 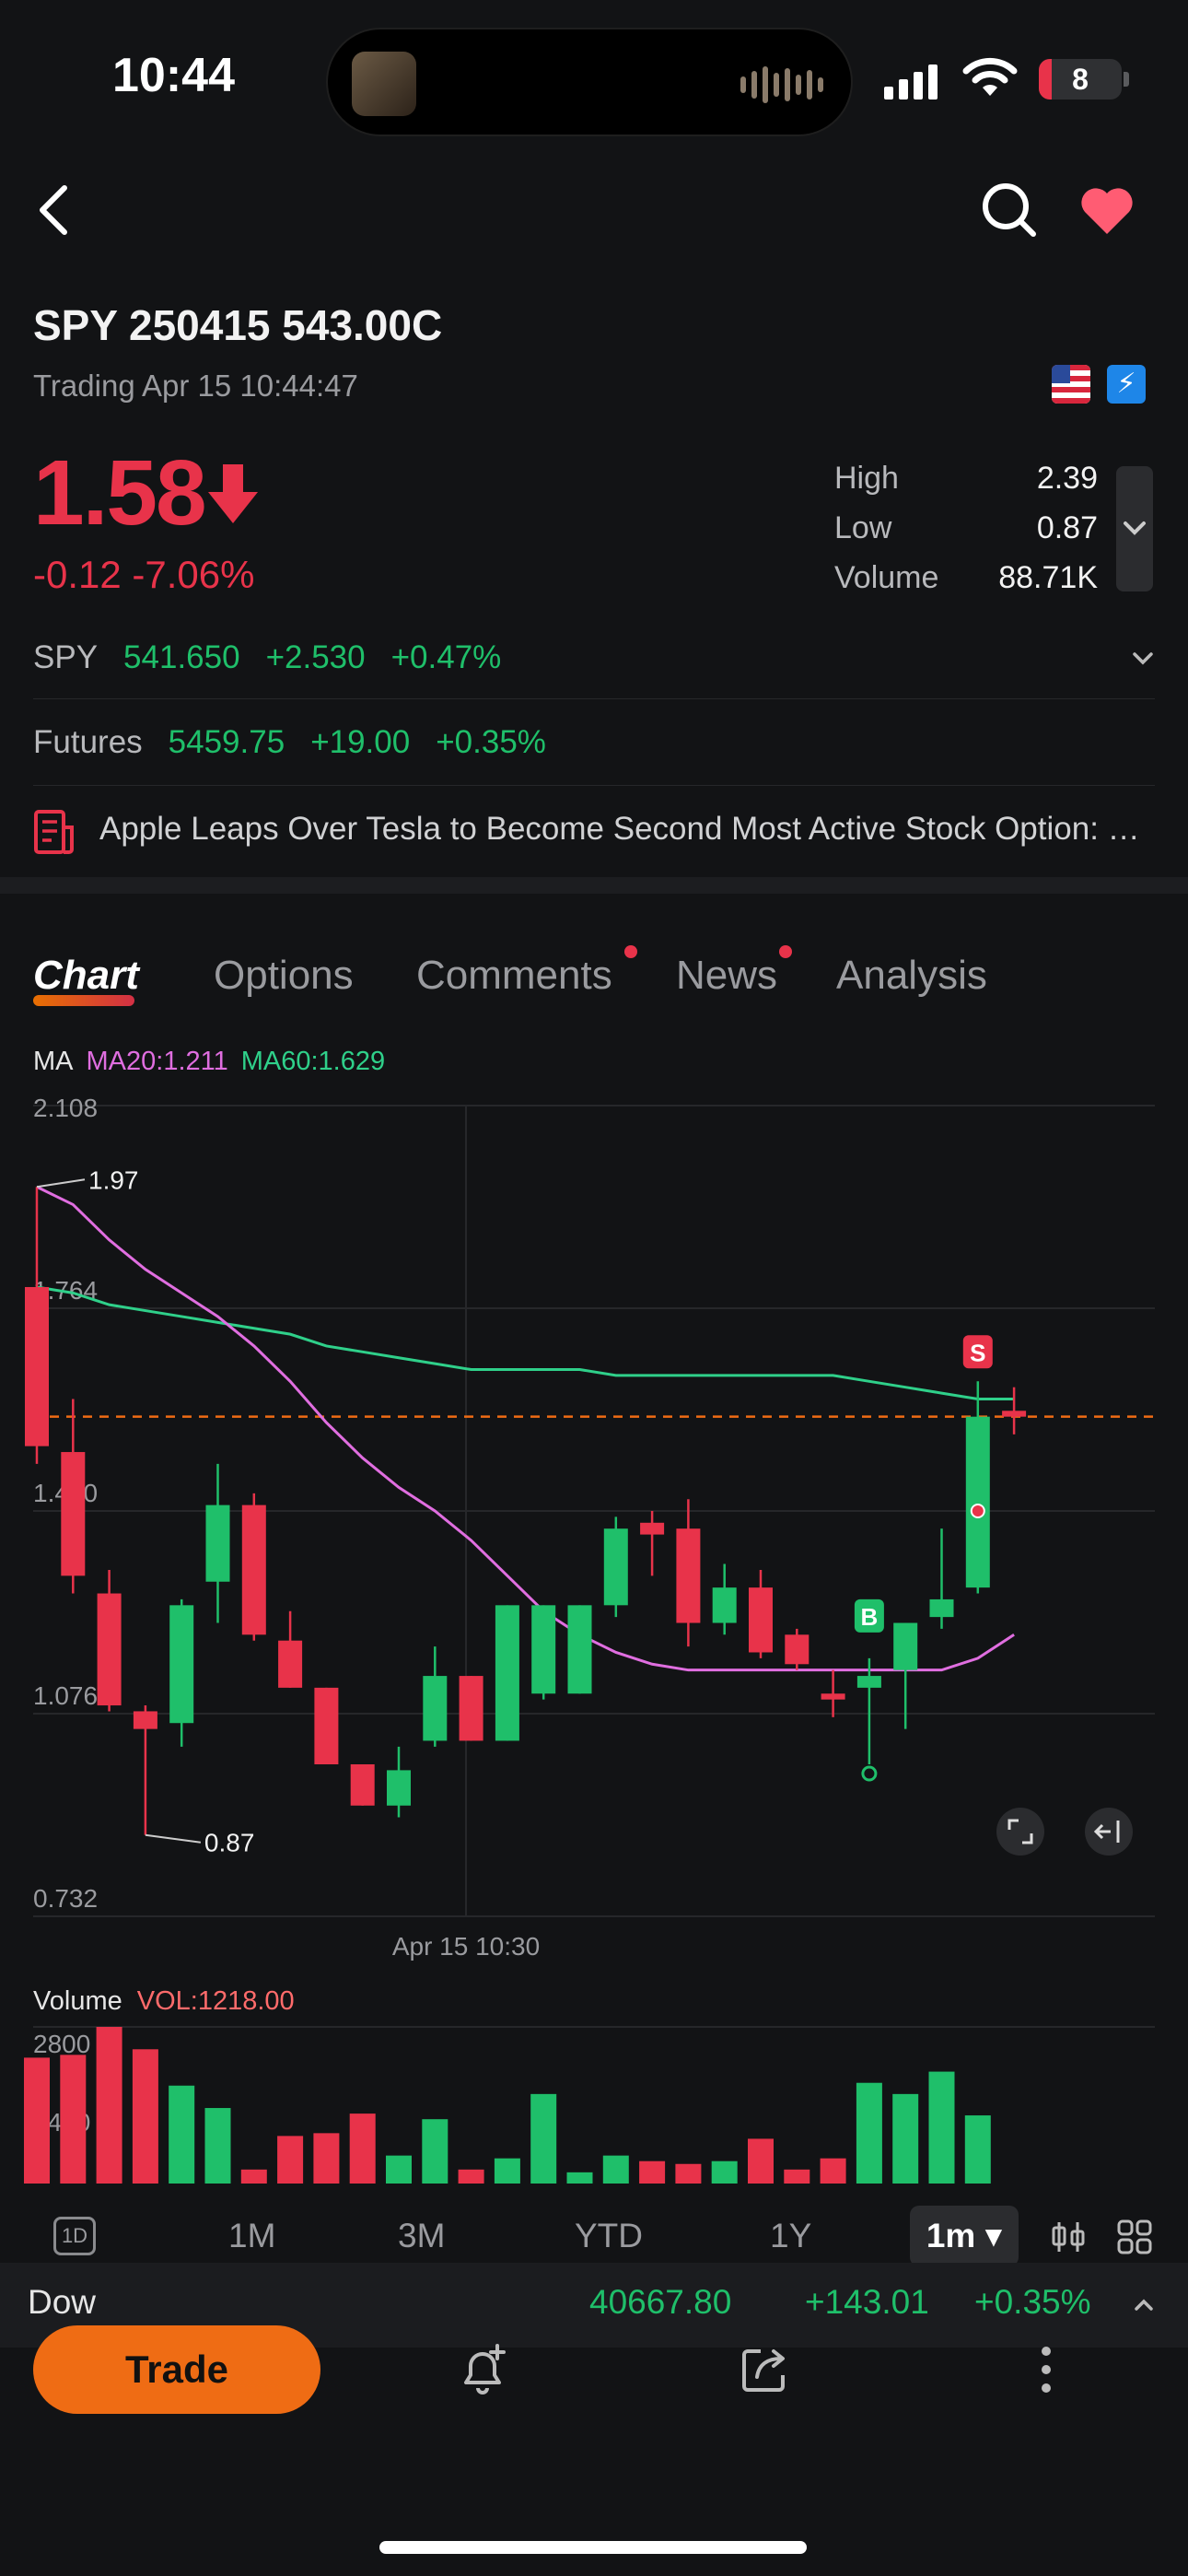 I want to click on stat-low-value: 0.87, so click(x=1067, y=527).